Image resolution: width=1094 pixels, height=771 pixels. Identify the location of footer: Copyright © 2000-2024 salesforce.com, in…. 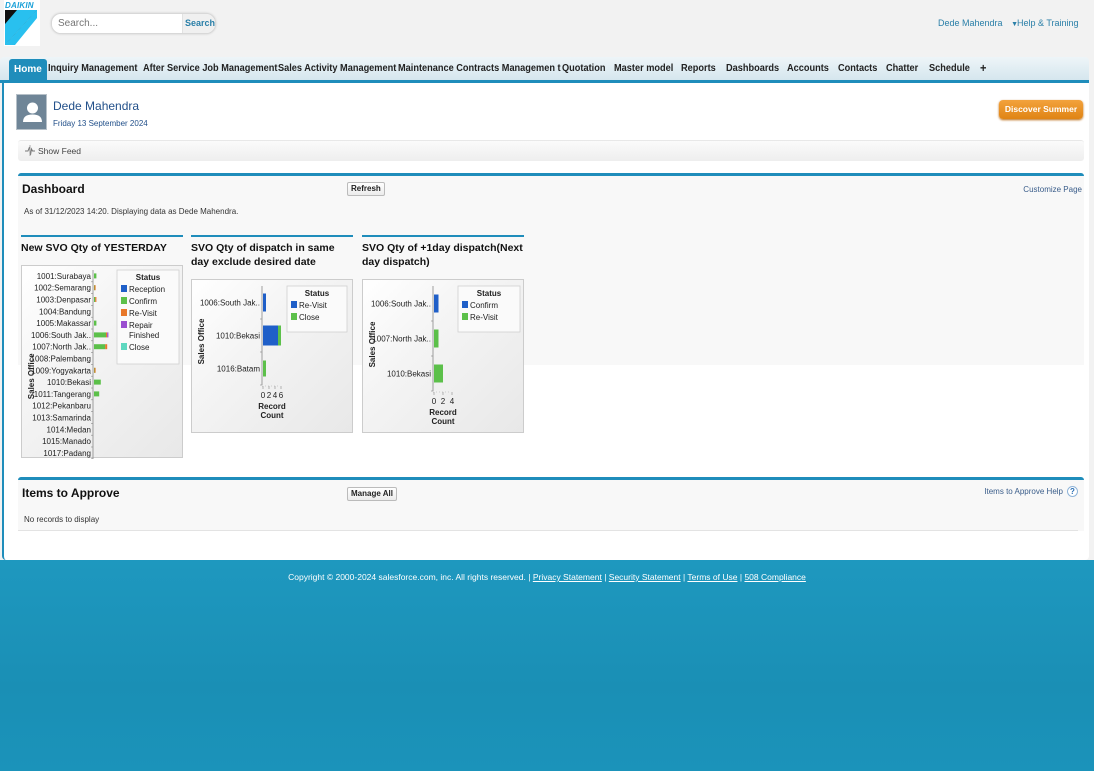
(547, 577).